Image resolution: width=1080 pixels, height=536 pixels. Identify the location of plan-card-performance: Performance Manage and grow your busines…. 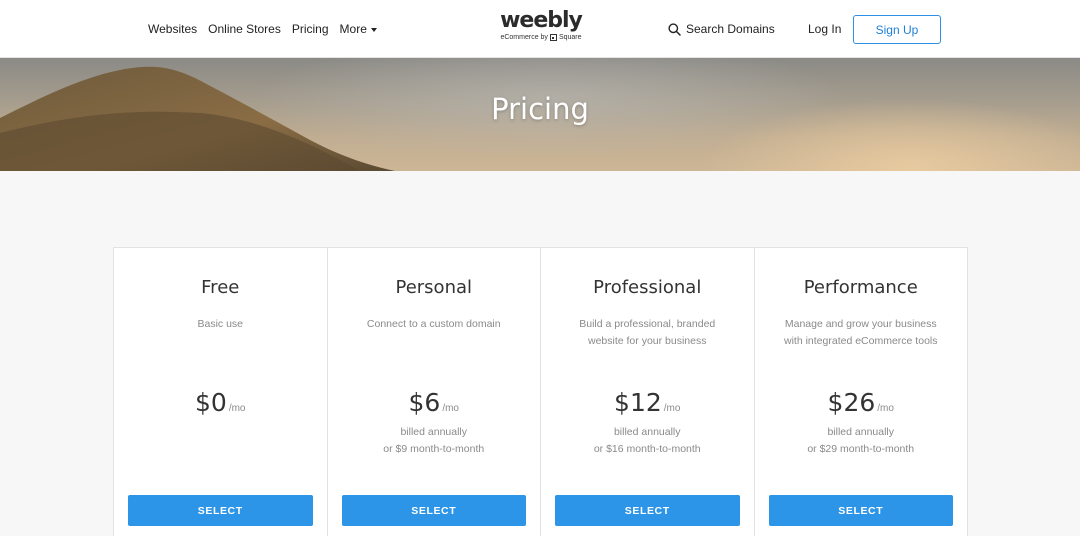
(861, 392).